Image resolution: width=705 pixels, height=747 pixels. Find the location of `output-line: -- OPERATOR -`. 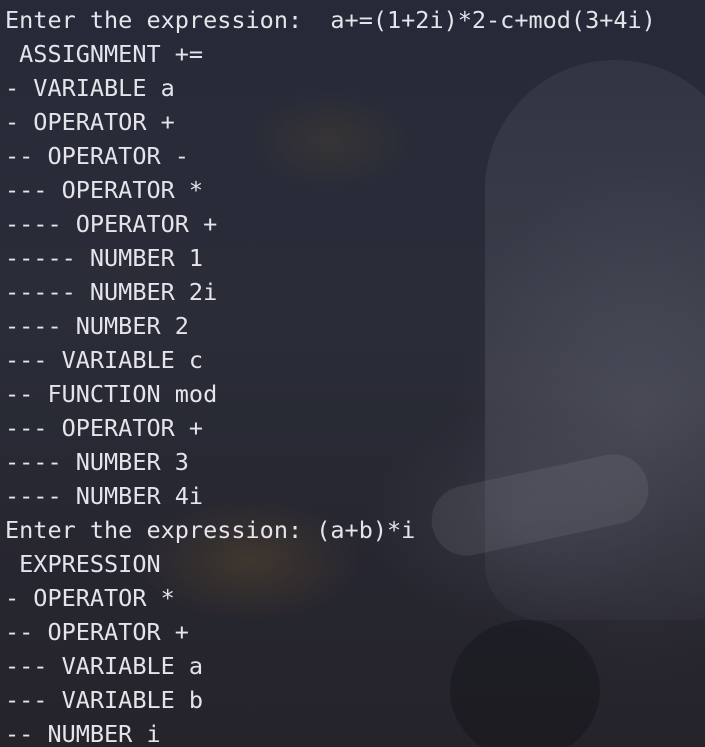

output-line: -- OPERATOR - is located at coordinates (97, 156).